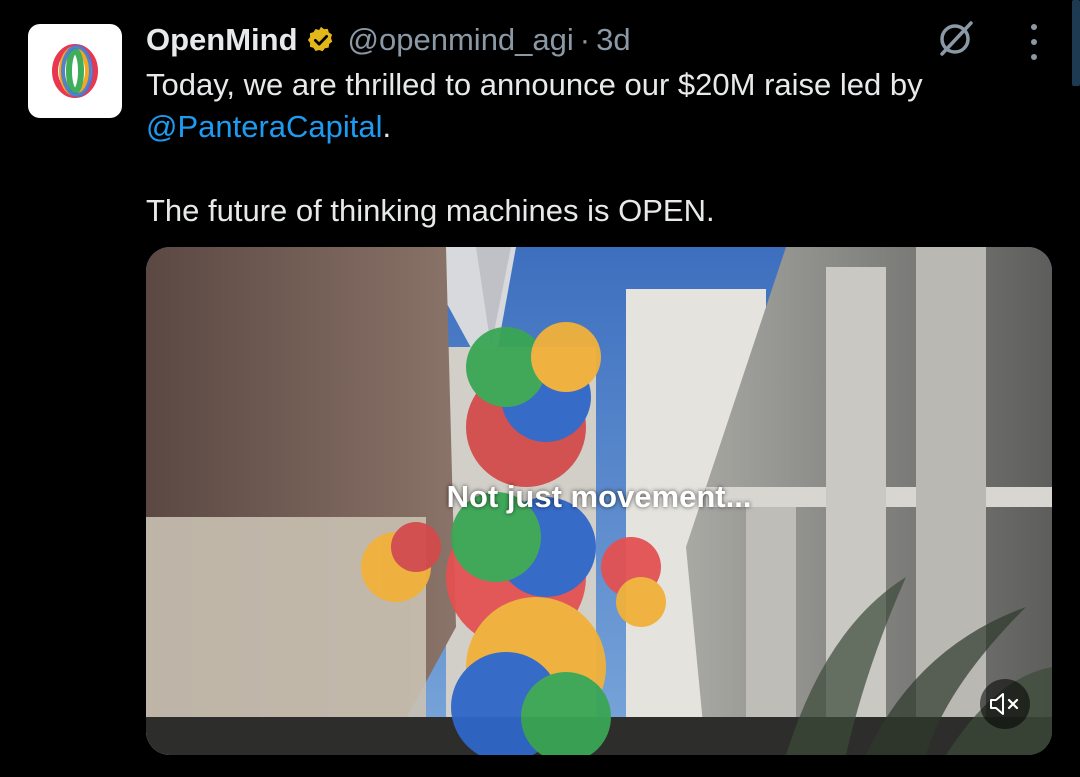 The height and width of the screenshot is (777, 1080). What do you see at coordinates (387, 126) in the screenshot?
I see `tweet-text-suffix: .` at bounding box center [387, 126].